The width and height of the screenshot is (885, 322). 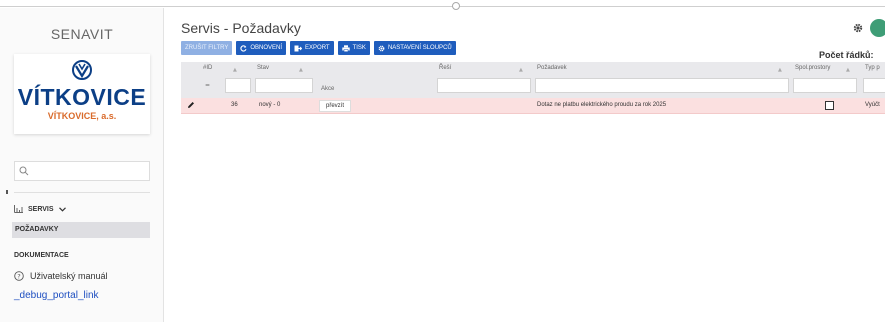 What do you see at coordinates (191, 105) in the screenshot?
I see `edit-pencil-icon` at bounding box center [191, 105].